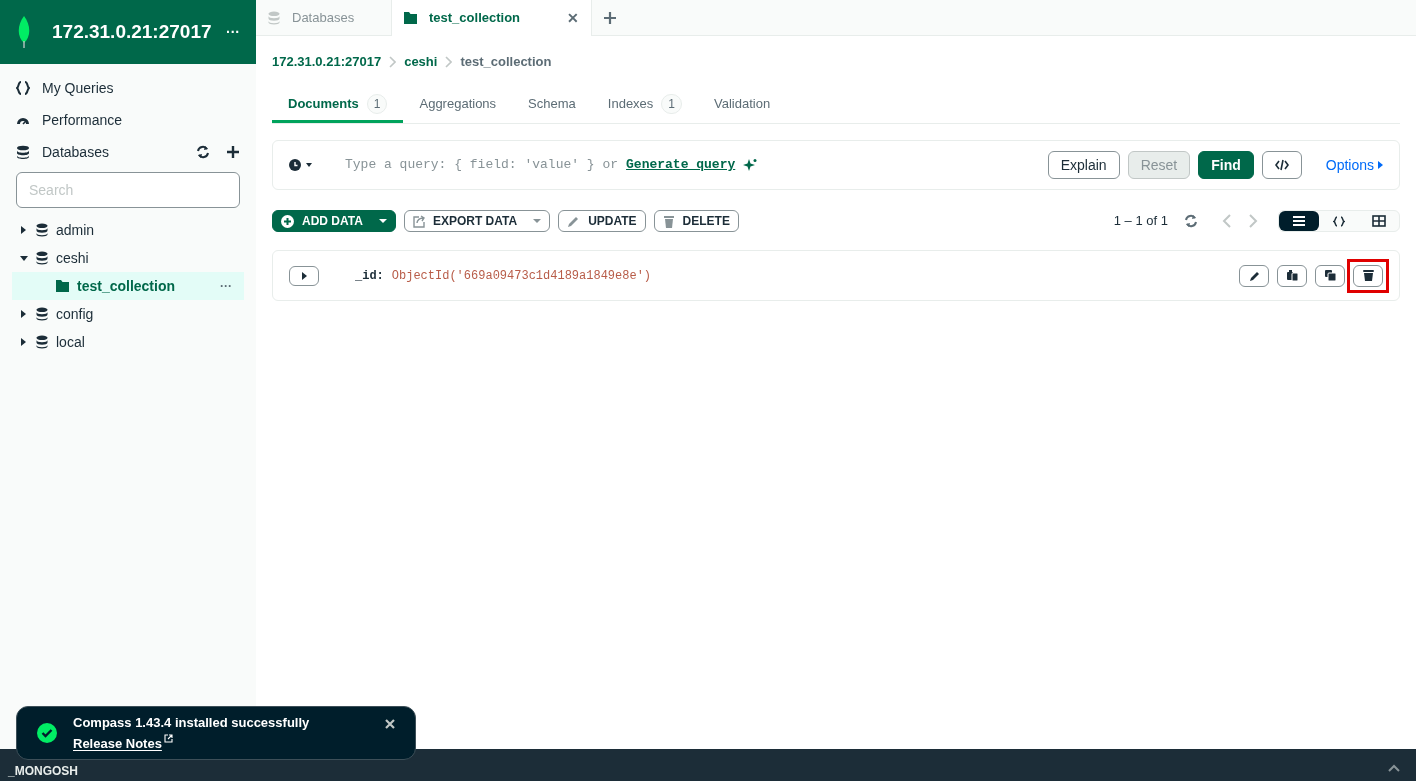  Describe the element at coordinates (203, 152) in the screenshot. I see `refresh-icon` at that location.